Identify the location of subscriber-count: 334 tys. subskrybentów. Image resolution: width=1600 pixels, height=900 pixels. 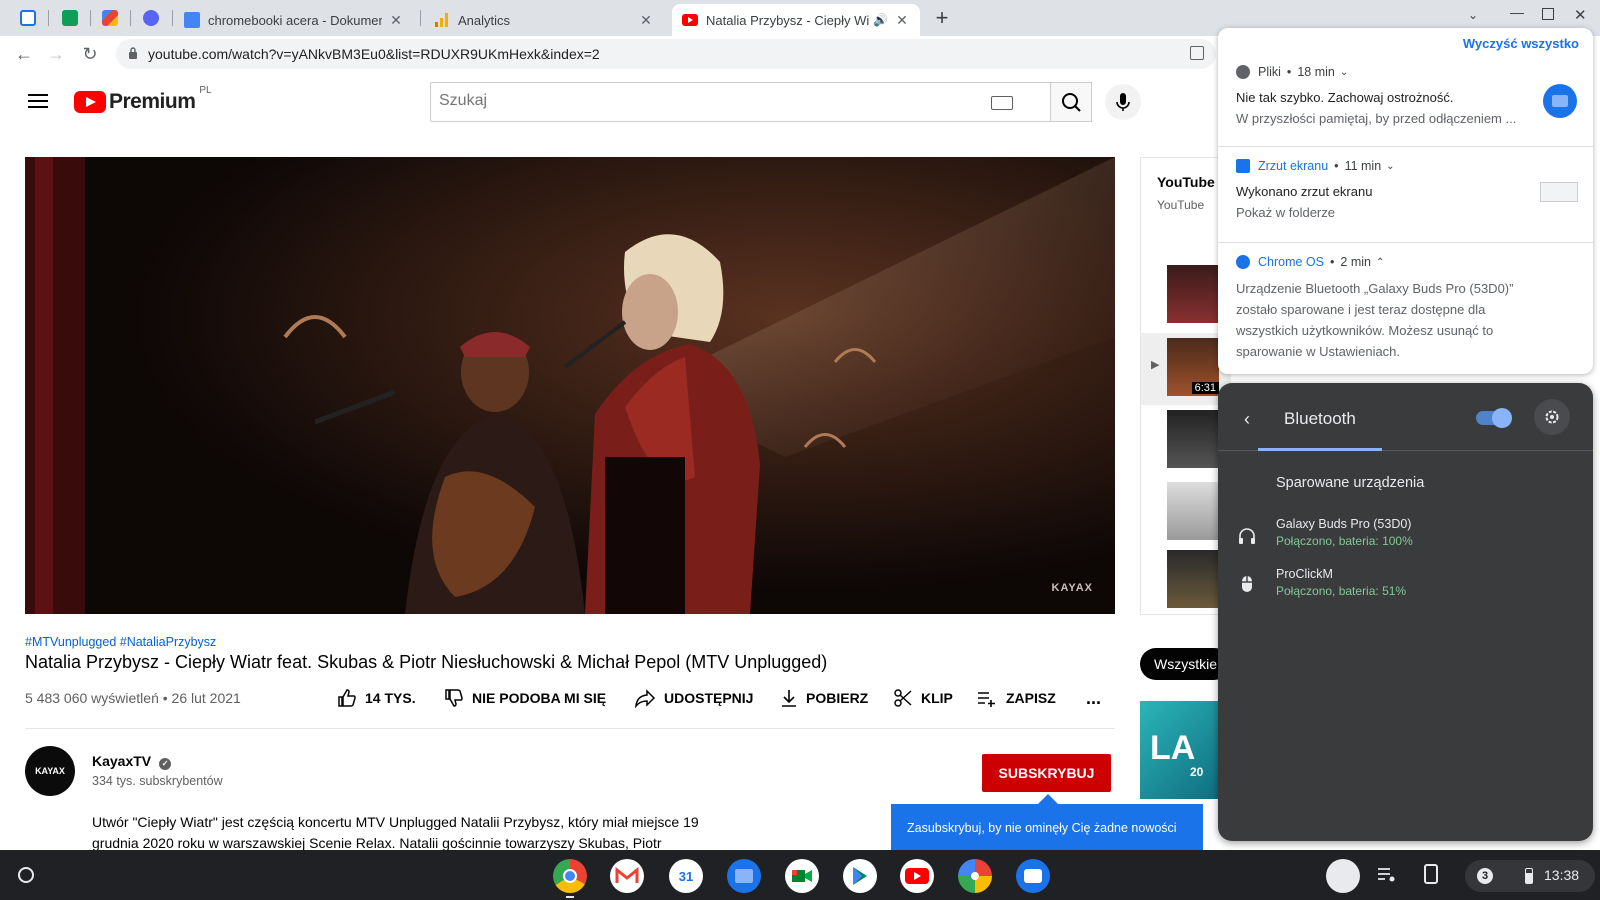
(157, 781).